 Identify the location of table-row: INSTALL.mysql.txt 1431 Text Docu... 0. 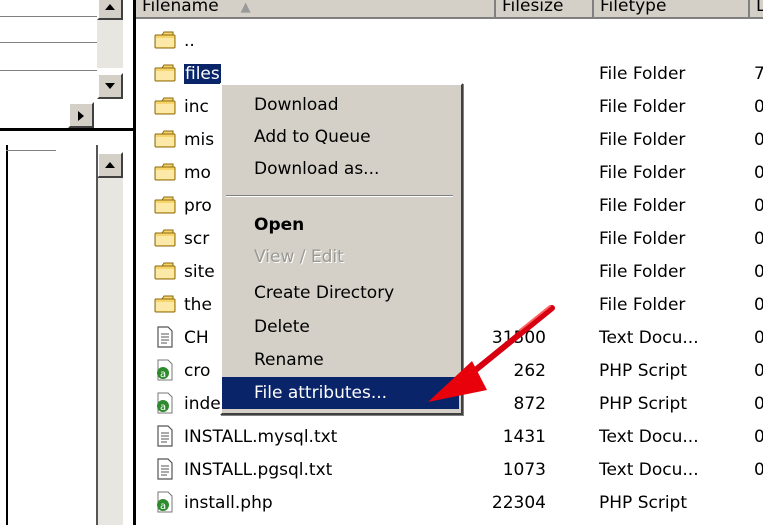
(449, 436).